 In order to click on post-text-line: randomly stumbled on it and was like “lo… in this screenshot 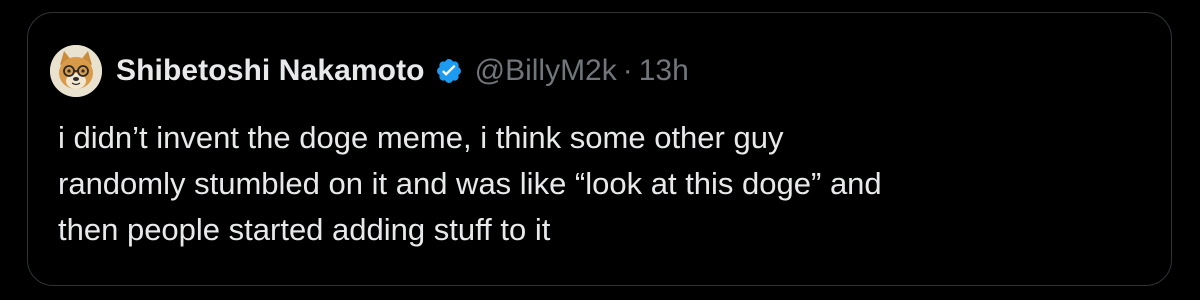, I will do `click(470, 183)`.